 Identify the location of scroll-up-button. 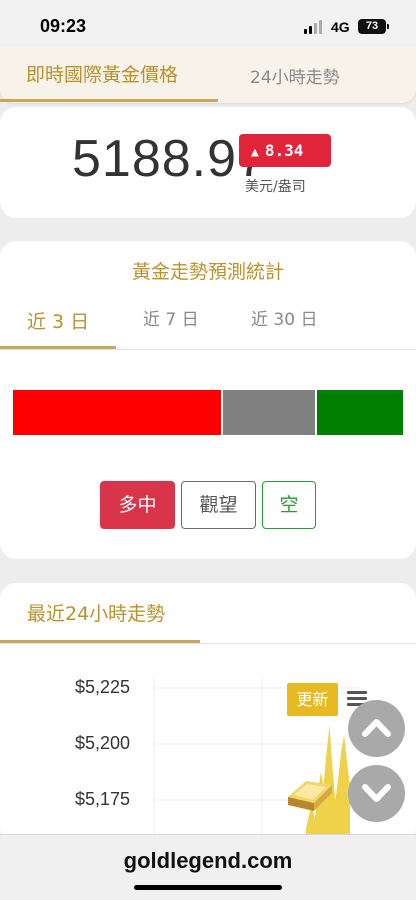
(376, 728).